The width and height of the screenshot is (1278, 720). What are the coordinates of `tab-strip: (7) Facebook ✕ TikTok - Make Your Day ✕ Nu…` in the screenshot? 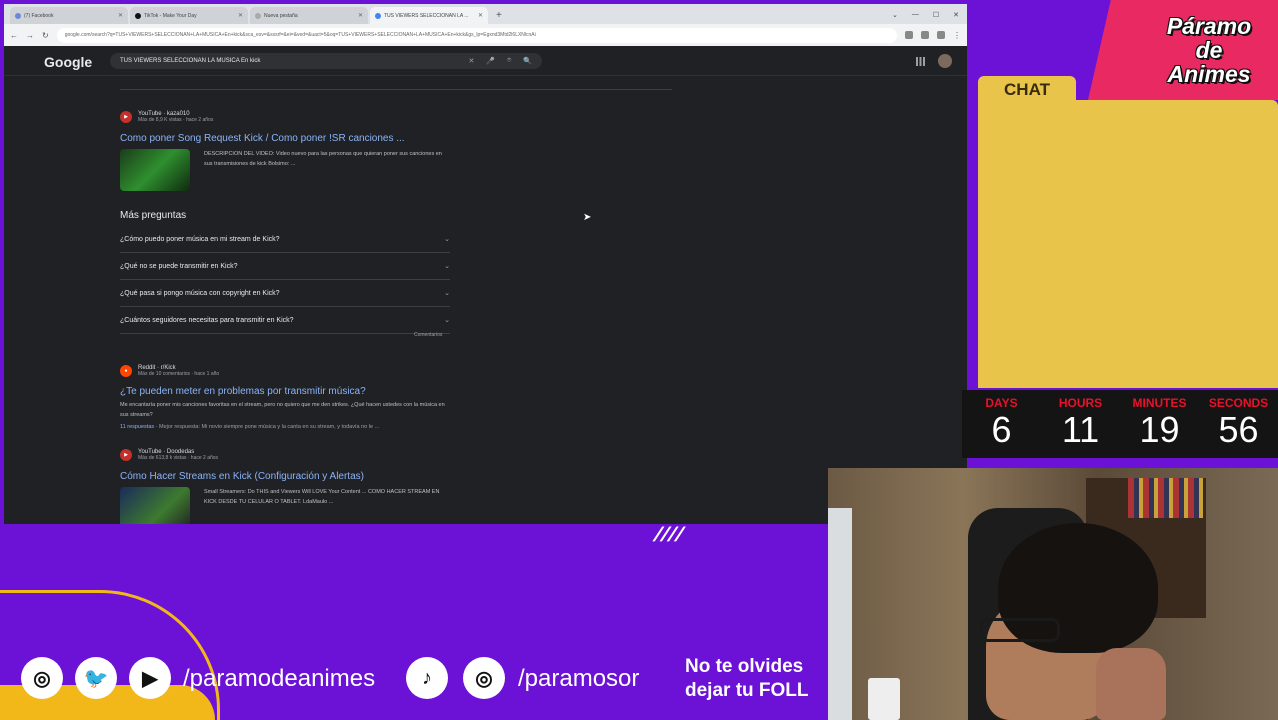 It's located at (485, 14).